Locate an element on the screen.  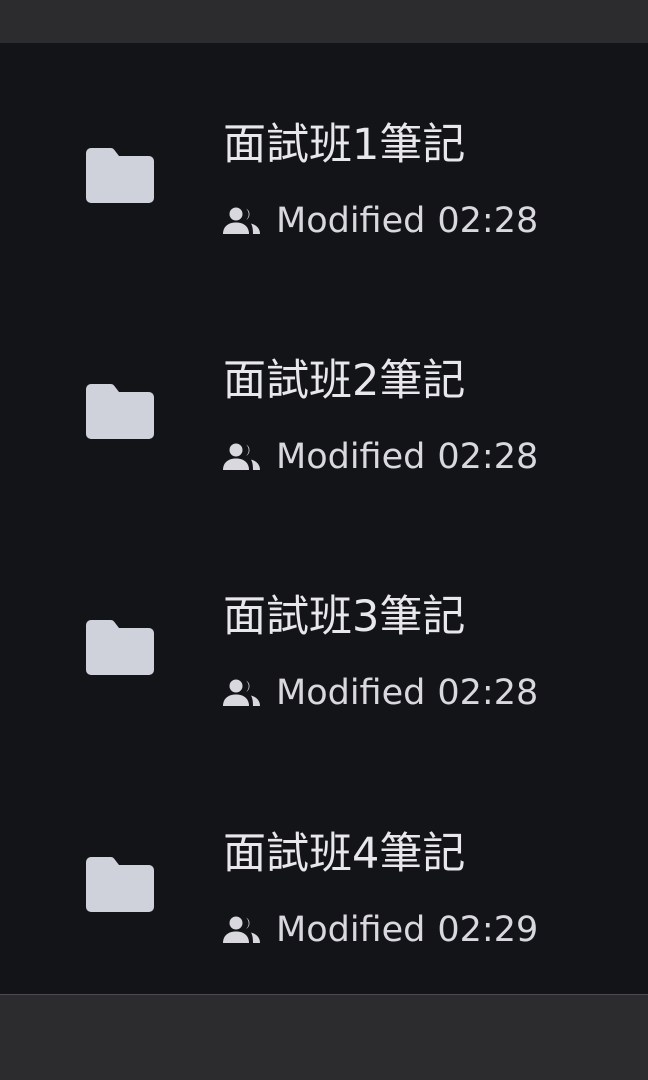
item-meta: Modified 02:29 is located at coordinates (380, 930).